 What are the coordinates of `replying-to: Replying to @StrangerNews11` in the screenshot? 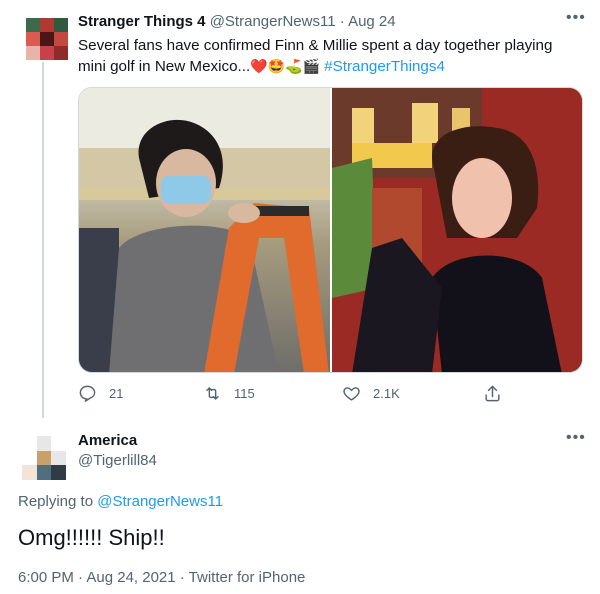 It's located at (120, 501).